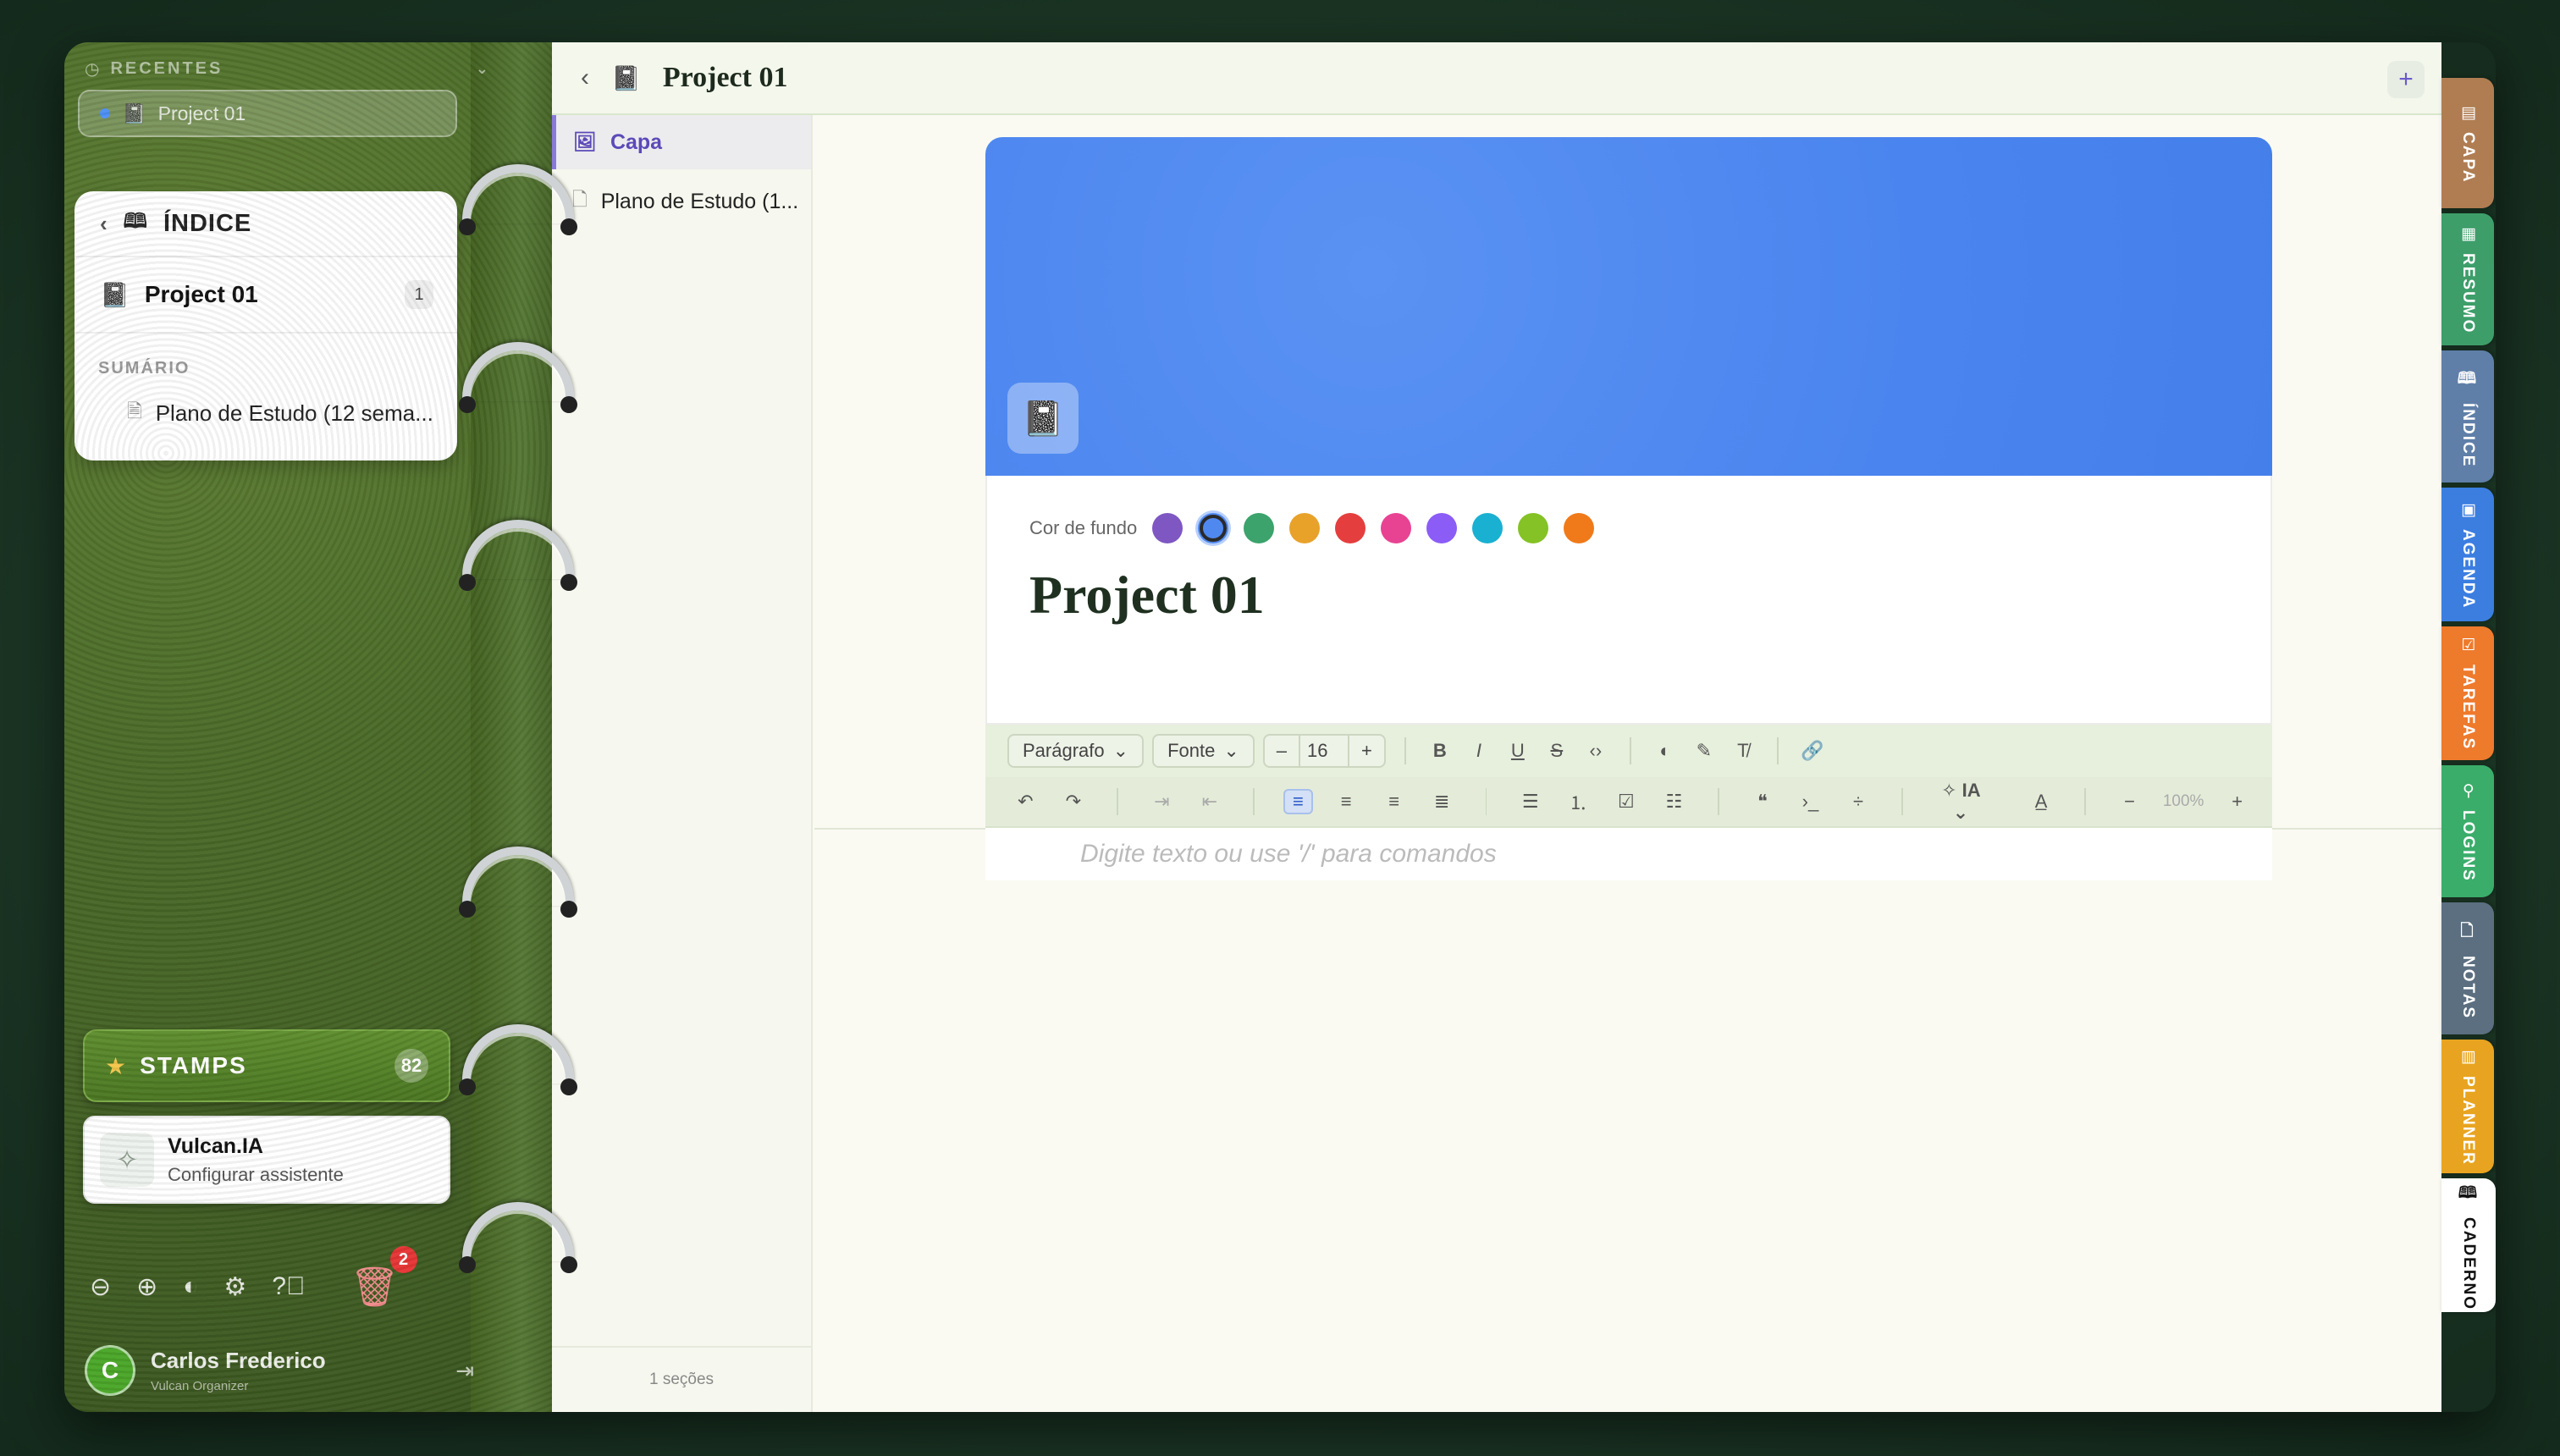  What do you see at coordinates (2406, 79) in the screenshot?
I see `add-button: +` at bounding box center [2406, 79].